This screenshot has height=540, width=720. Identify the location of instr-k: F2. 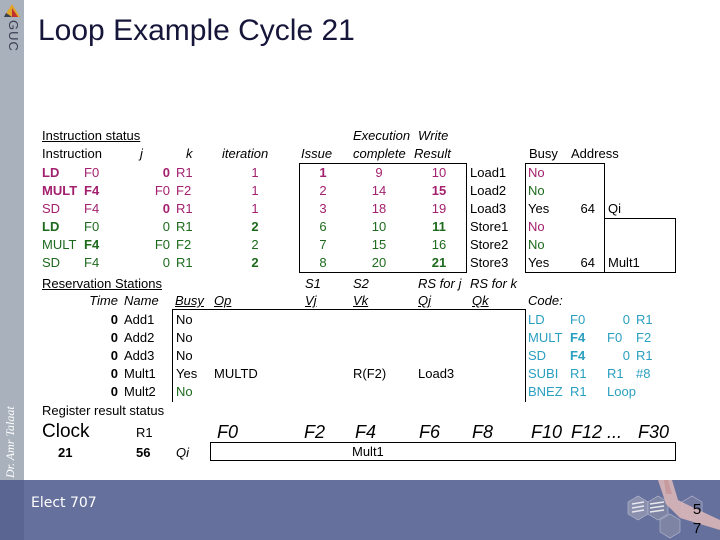
(184, 190).